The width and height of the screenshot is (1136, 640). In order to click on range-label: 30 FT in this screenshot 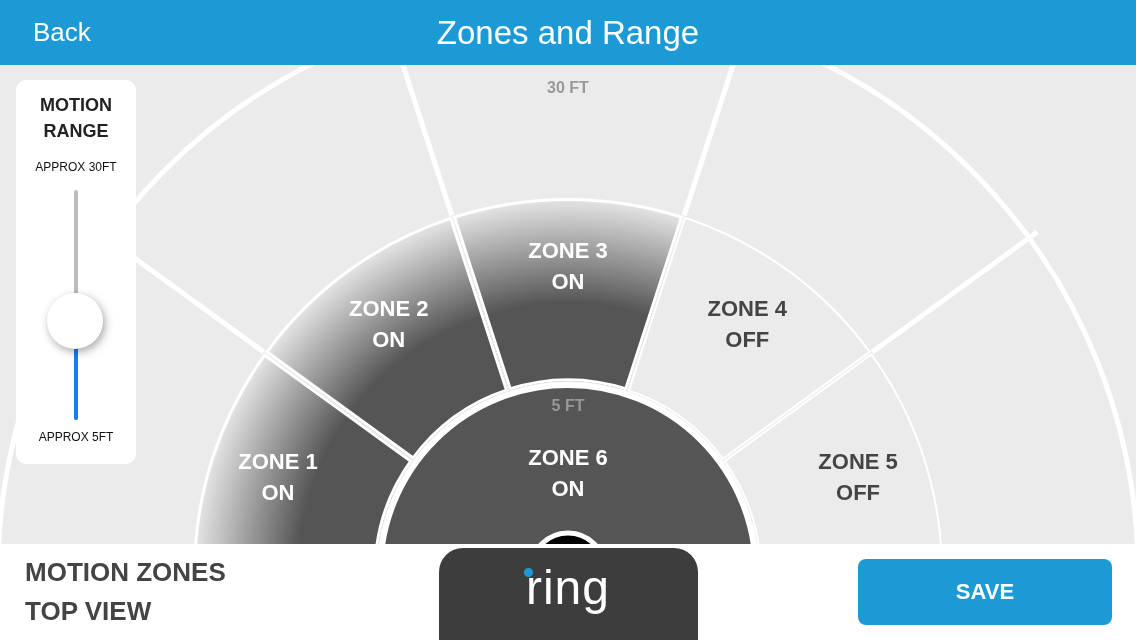, I will do `click(568, 87)`.